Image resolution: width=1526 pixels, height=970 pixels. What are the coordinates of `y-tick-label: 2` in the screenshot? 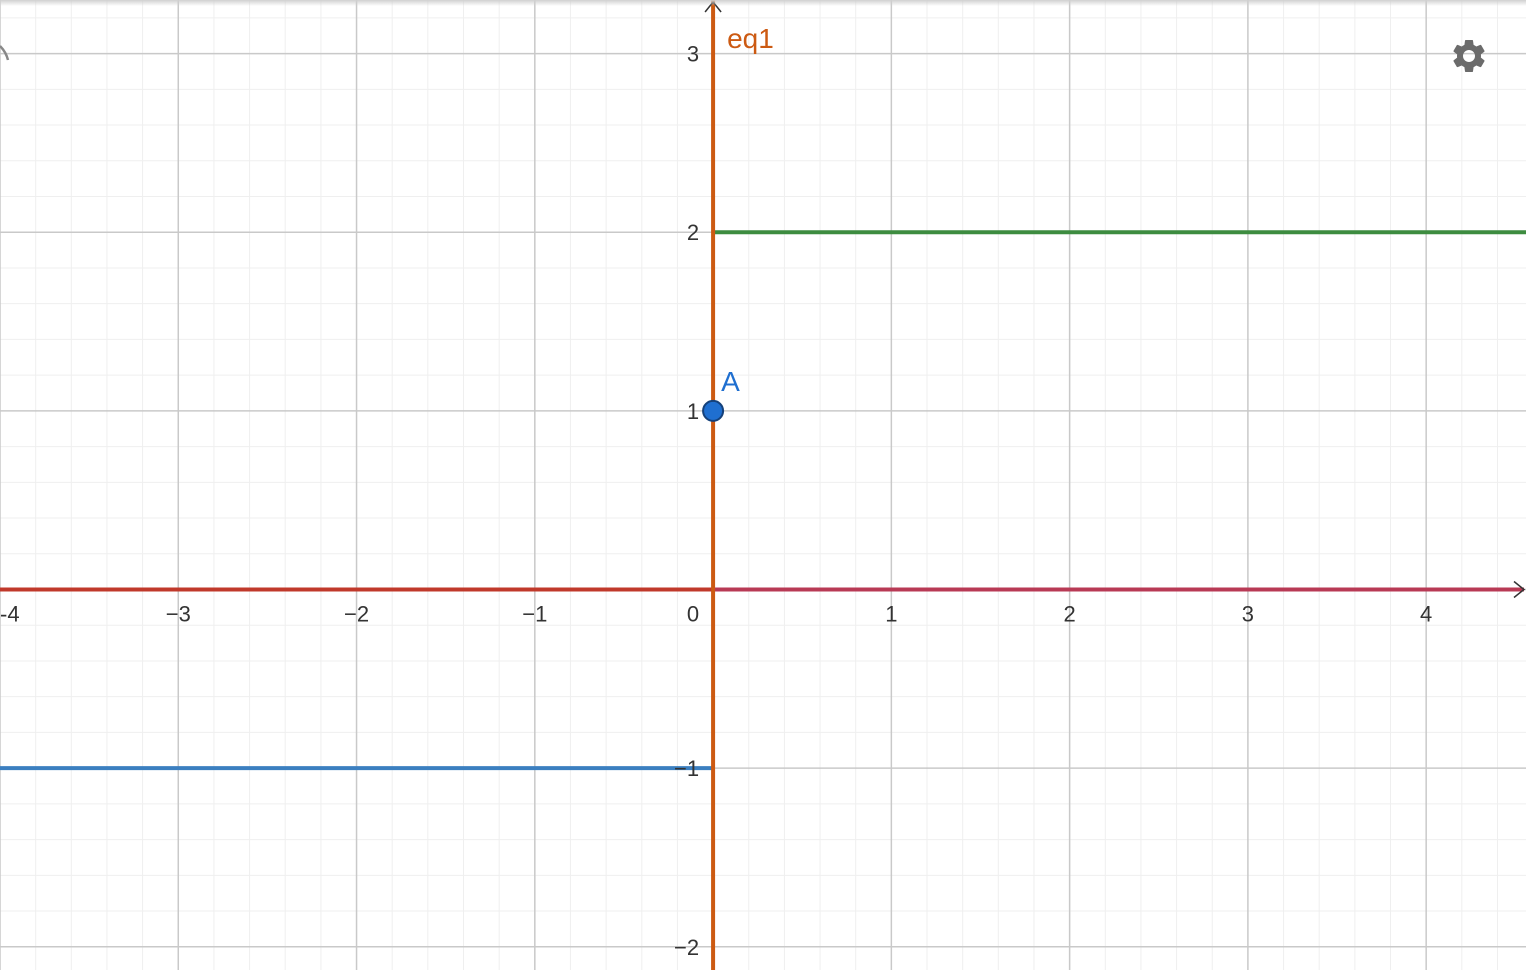 It's located at (693, 232).